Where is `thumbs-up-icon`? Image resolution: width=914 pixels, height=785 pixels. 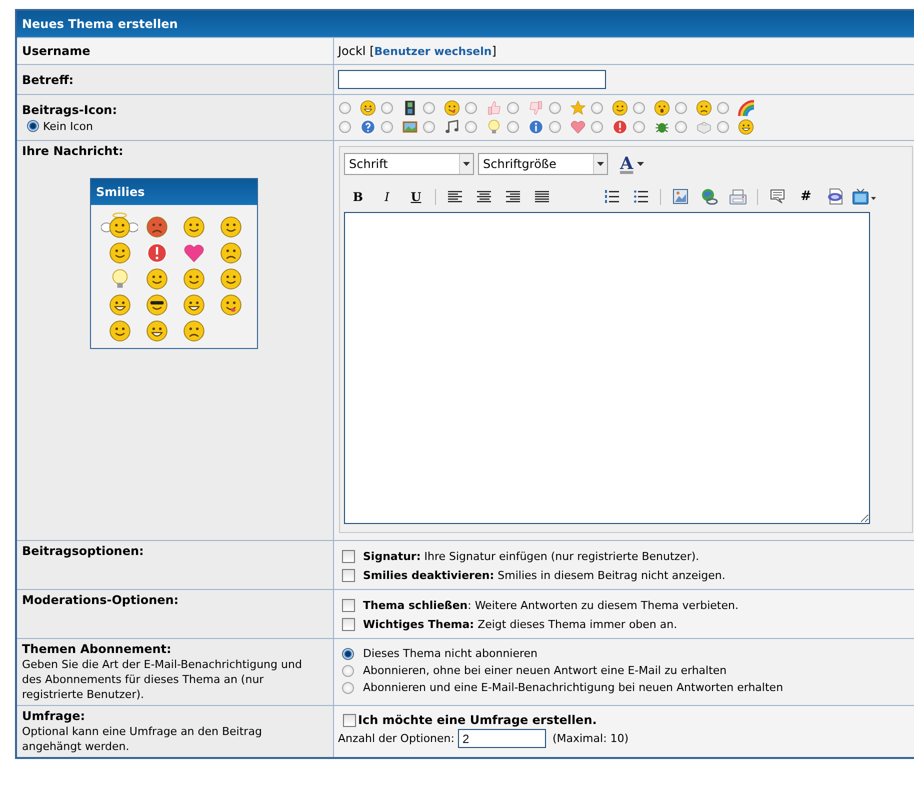 thumbs-up-icon is located at coordinates (494, 108).